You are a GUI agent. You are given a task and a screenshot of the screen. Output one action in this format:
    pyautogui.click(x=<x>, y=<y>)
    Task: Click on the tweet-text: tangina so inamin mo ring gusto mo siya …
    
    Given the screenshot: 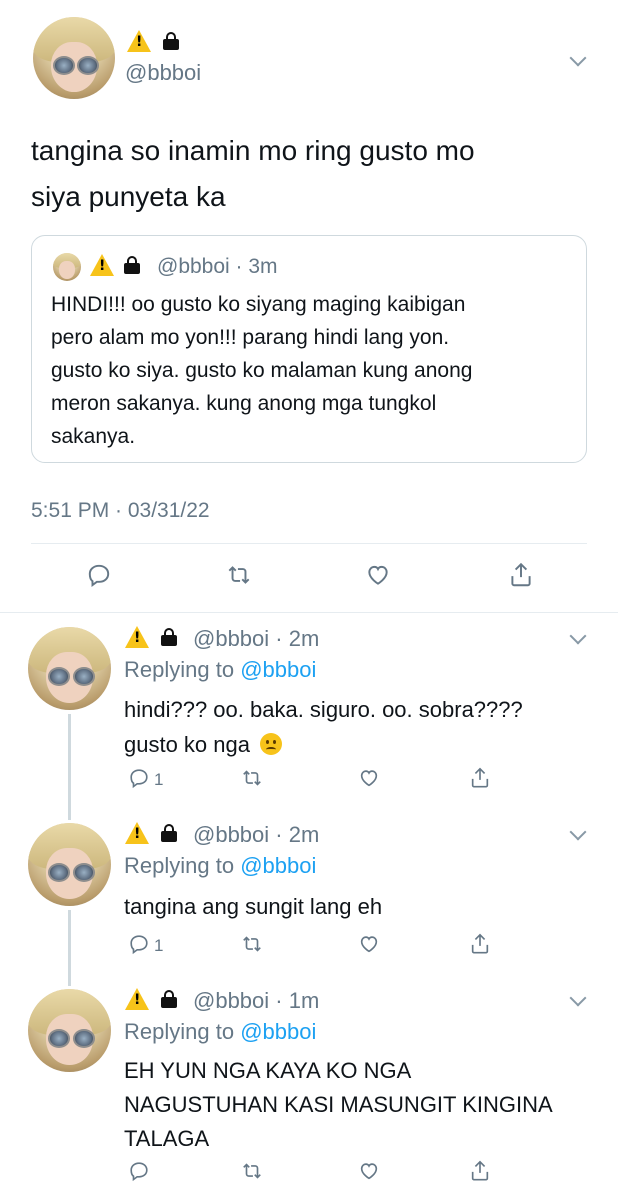 What is the action you would take?
    pyautogui.click(x=253, y=173)
    